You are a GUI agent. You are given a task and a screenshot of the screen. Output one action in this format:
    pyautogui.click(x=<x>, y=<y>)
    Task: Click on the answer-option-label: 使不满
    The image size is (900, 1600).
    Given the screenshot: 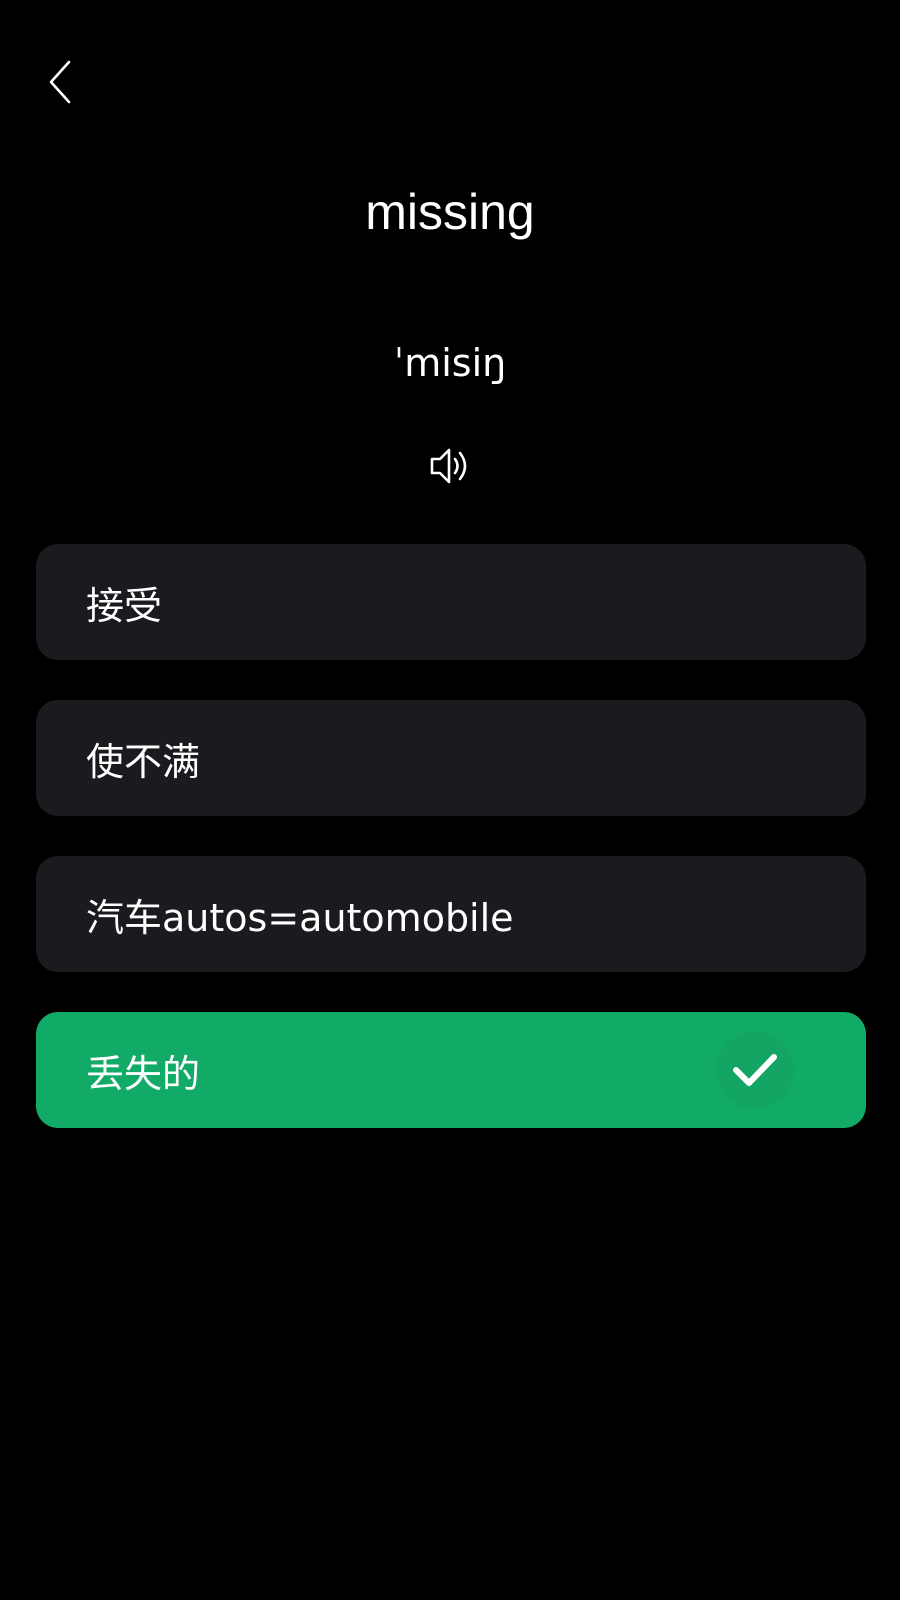 What is the action you would take?
    pyautogui.click(x=143, y=761)
    